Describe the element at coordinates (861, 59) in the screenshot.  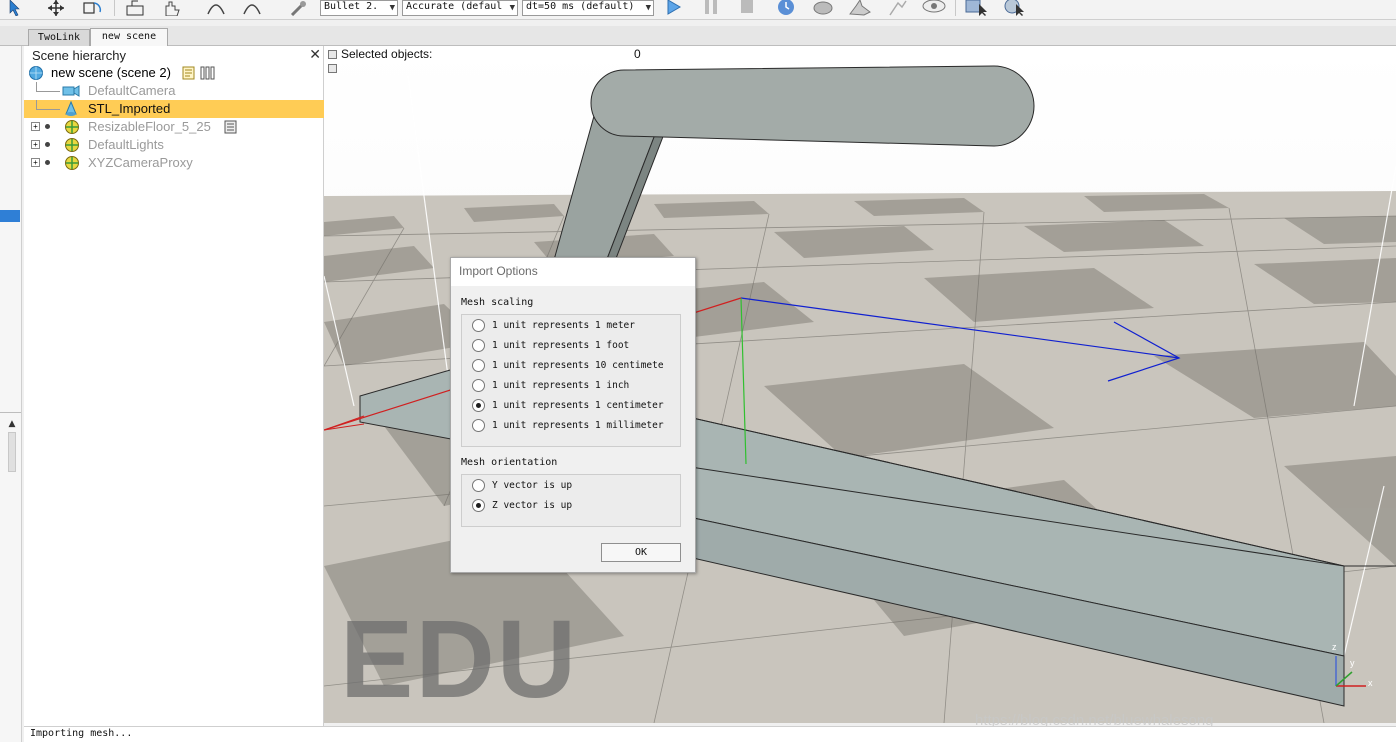
I see `selected-objects-bar: Selected objects: 0` at that location.